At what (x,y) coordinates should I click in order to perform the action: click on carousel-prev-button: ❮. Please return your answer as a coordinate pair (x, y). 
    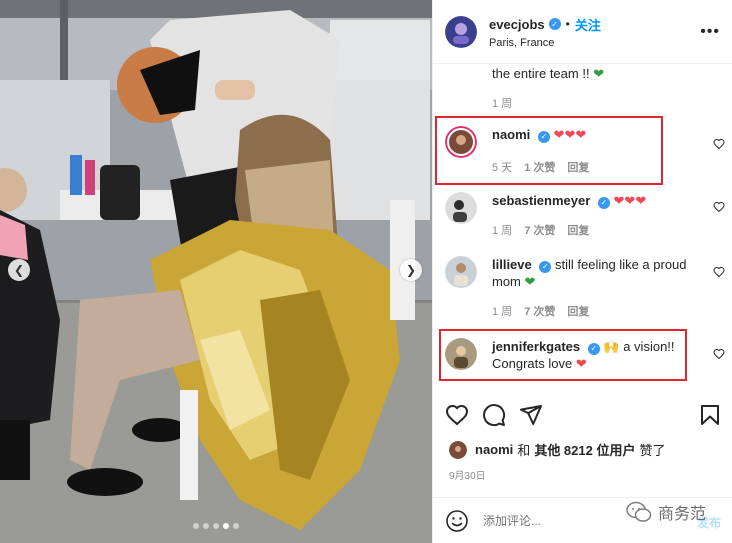
    Looking at the image, I should click on (19, 270).